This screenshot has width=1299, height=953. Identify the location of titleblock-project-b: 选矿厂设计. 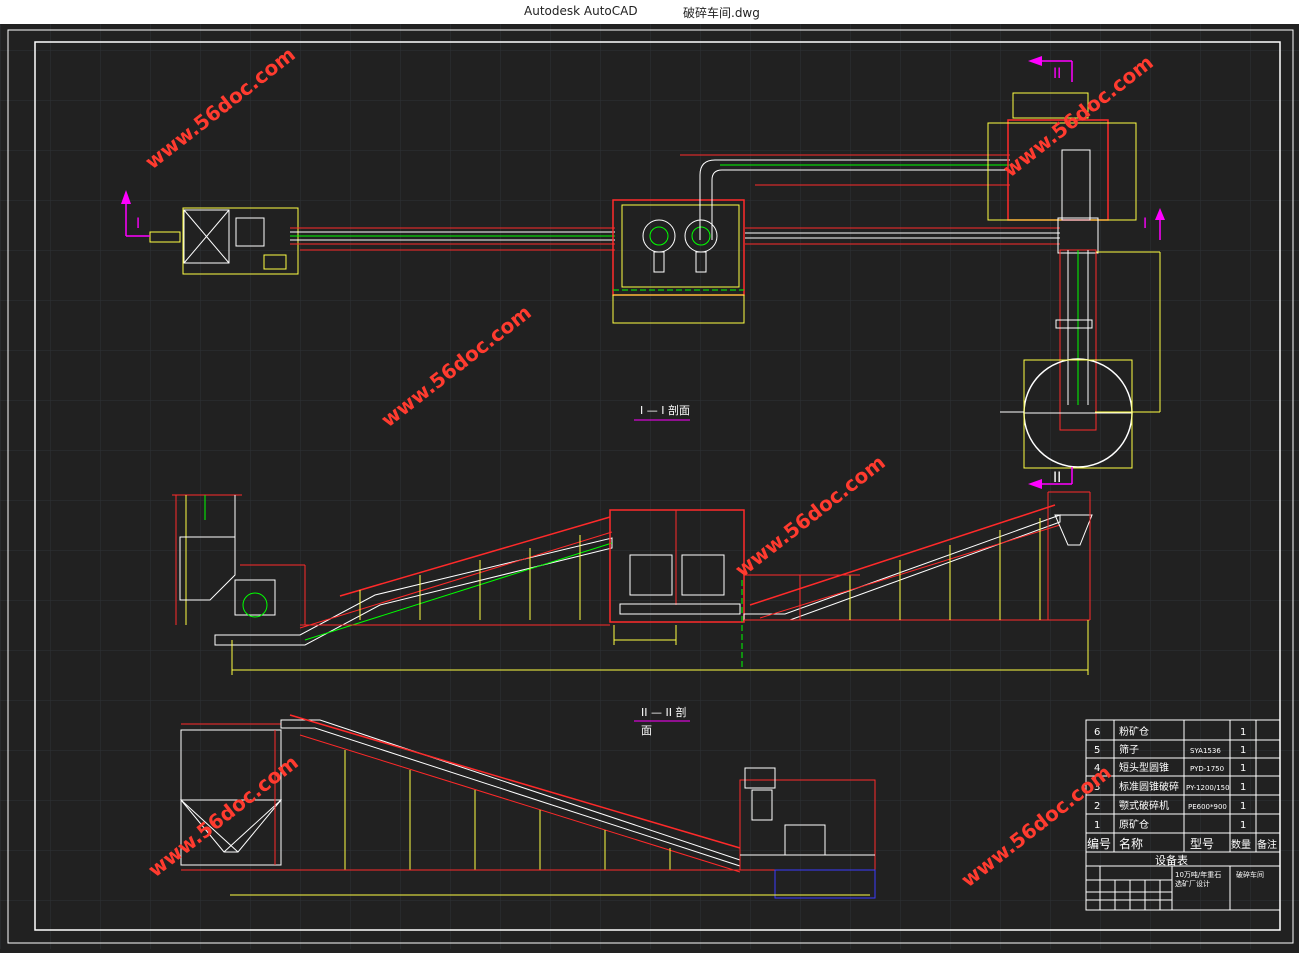
(1192, 883).